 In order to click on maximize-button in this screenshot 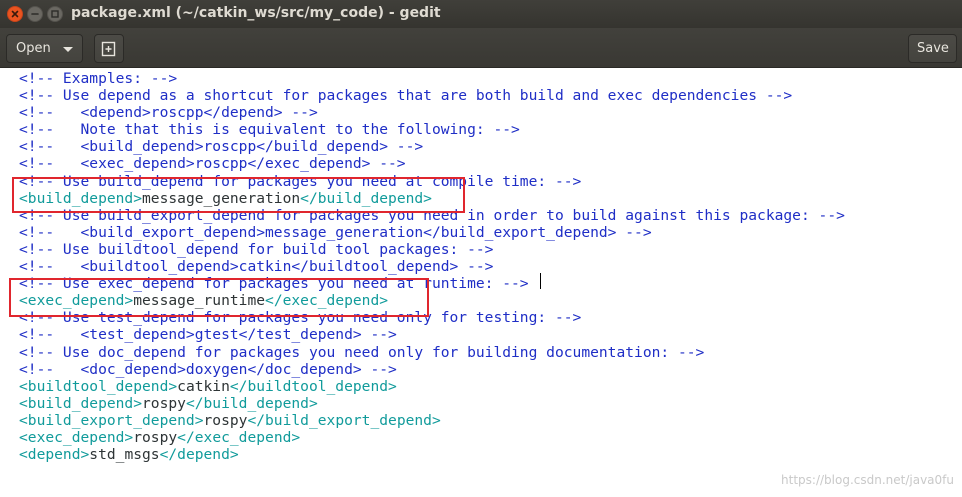, I will do `click(55, 14)`.